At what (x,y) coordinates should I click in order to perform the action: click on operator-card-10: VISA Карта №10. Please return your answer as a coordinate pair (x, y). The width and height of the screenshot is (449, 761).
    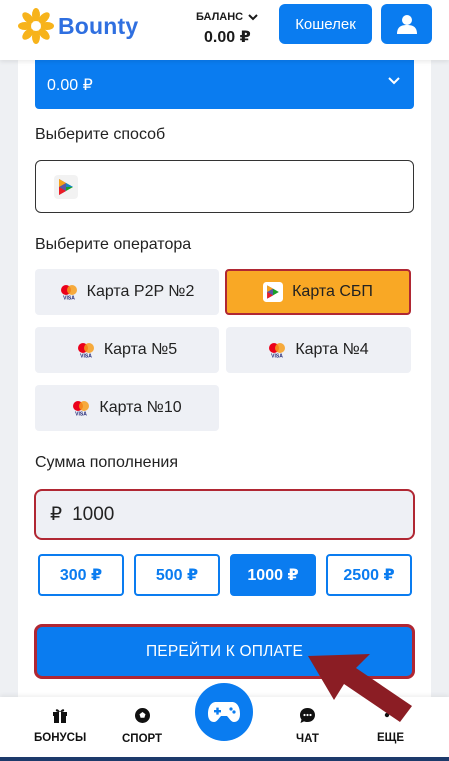
    Looking at the image, I should click on (127, 408).